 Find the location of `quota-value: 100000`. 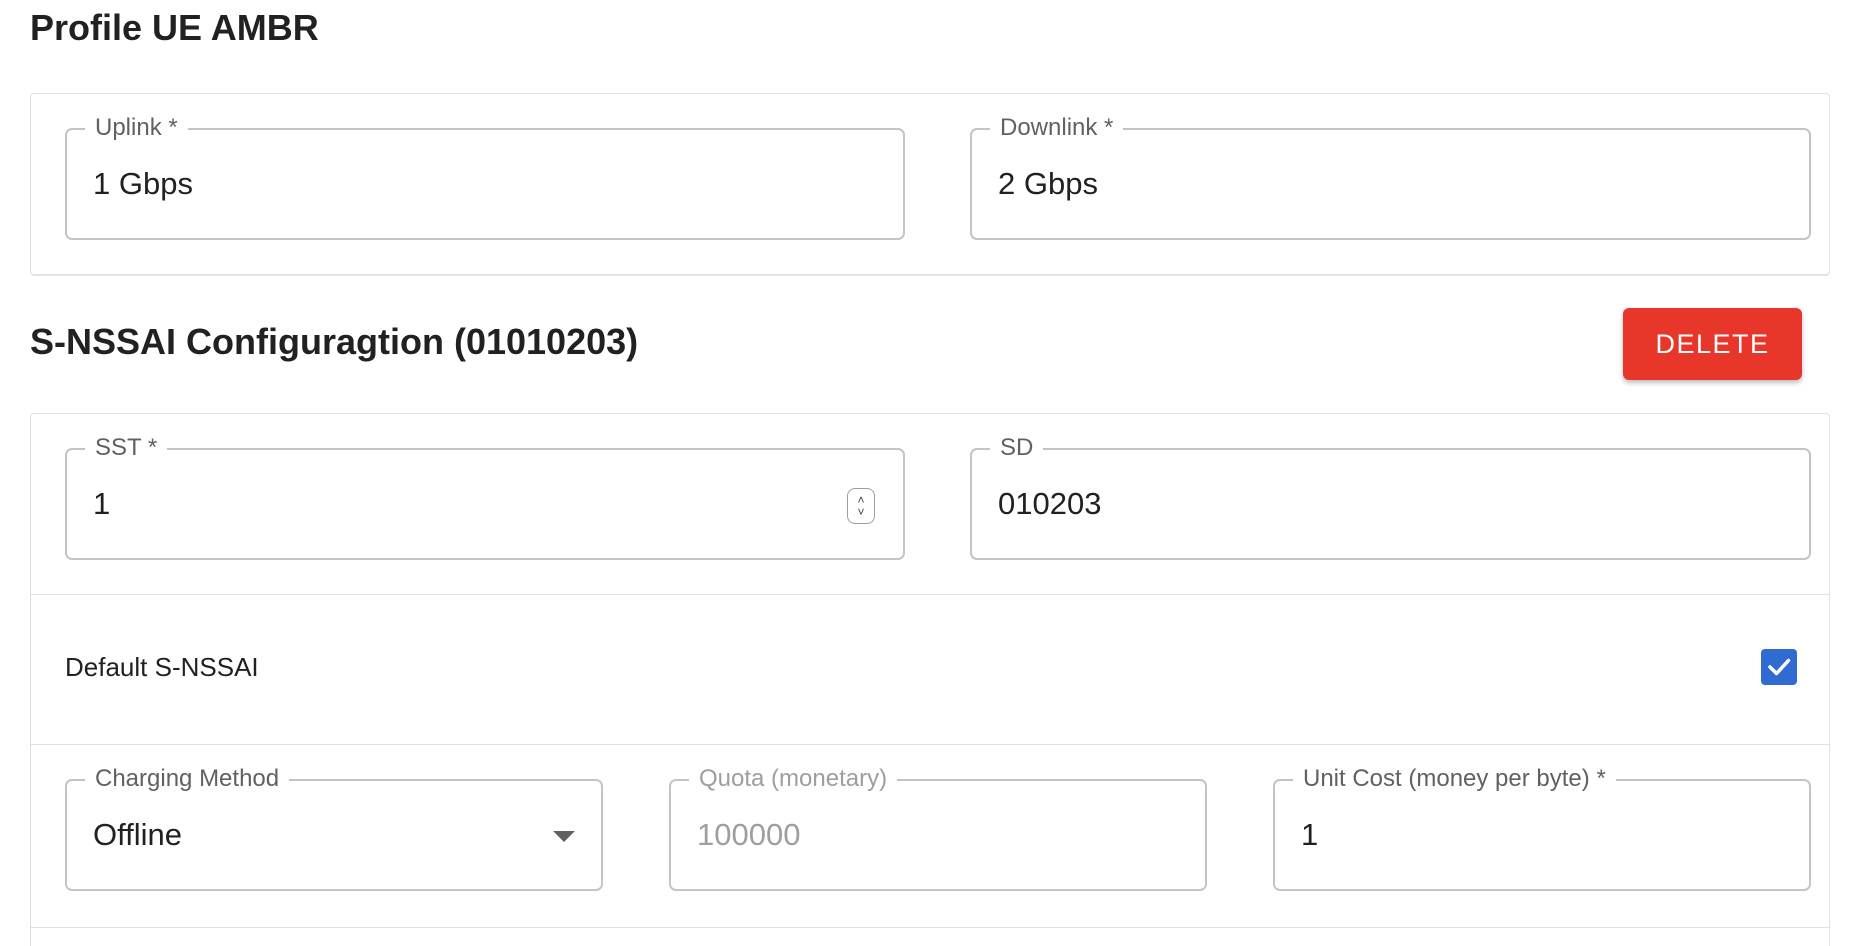

quota-value: 100000 is located at coordinates (749, 834).